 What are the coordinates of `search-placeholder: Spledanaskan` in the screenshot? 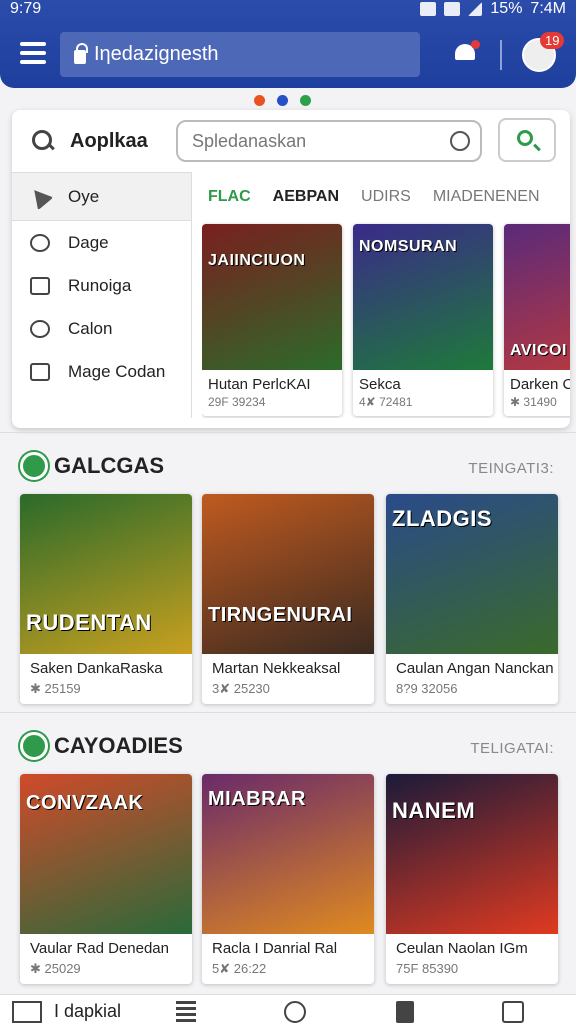 It's located at (249, 141).